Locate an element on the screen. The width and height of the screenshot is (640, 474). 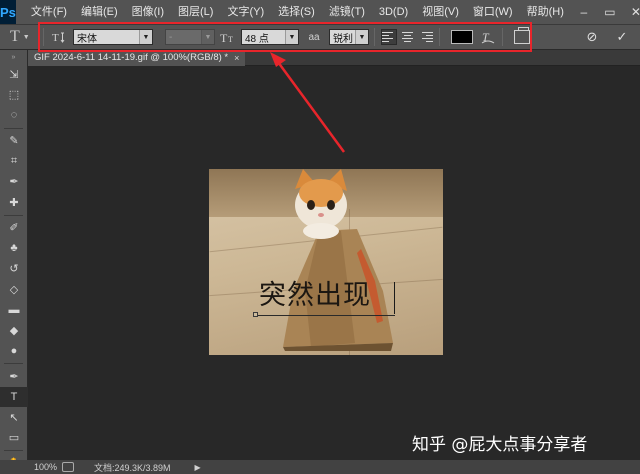
move-tool-icon: ⇲ is located at coordinates (14, 74).